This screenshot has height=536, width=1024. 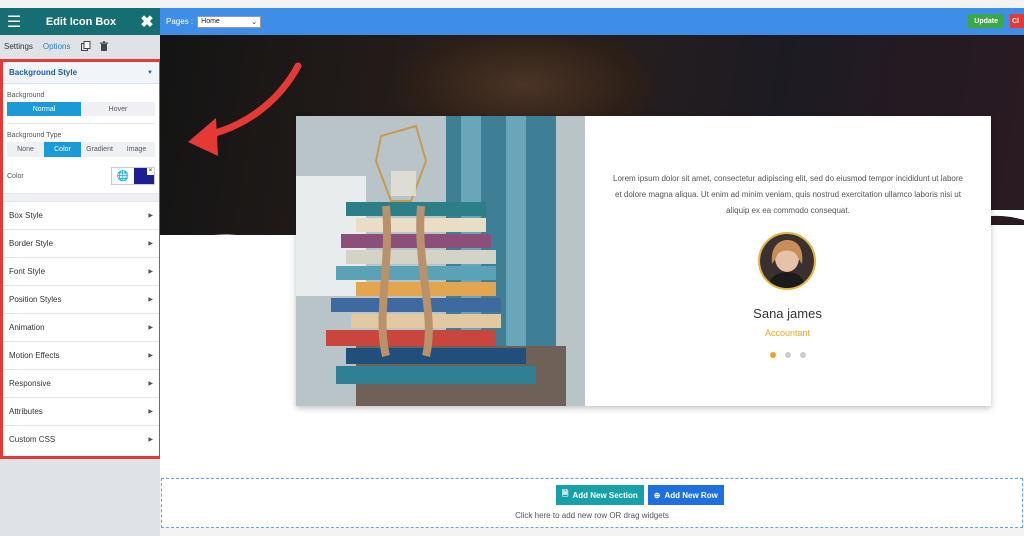 What do you see at coordinates (986, 21) in the screenshot?
I see `update-button: Update` at bounding box center [986, 21].